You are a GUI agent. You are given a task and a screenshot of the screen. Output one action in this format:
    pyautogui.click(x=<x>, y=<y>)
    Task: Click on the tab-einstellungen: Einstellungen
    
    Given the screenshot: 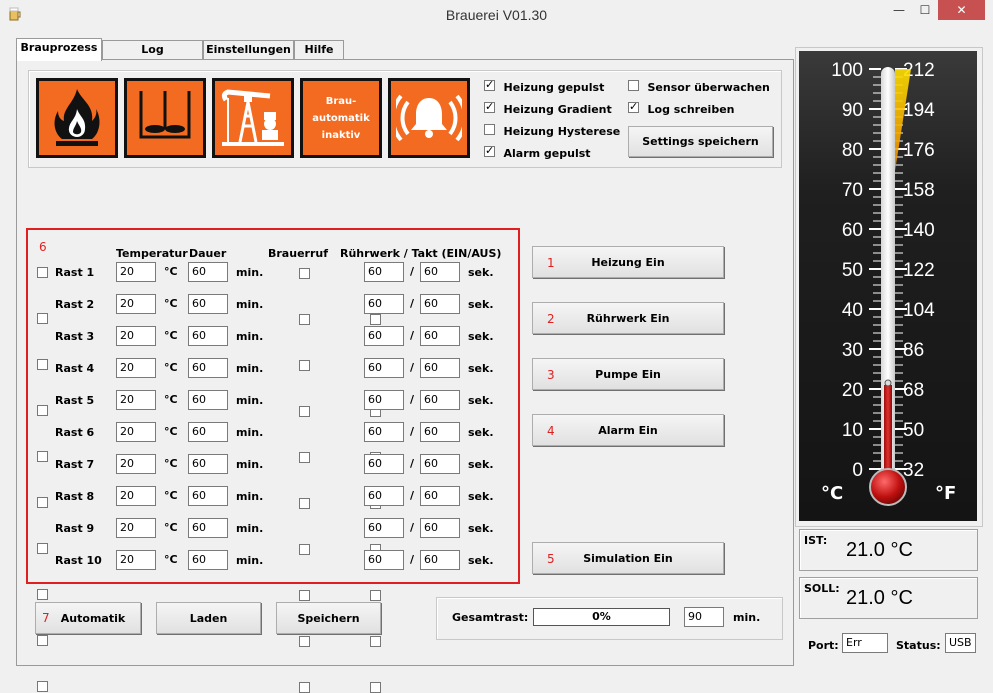 What is the action you would take?
    pyautogui.click(x=248, y=50)
    